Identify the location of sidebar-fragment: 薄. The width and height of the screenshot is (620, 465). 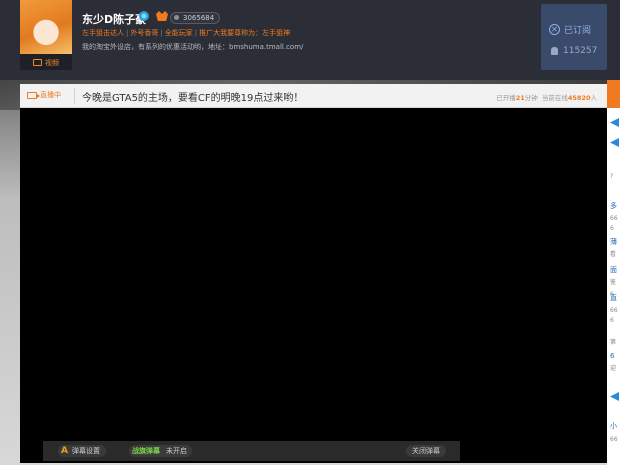
(613, 242).